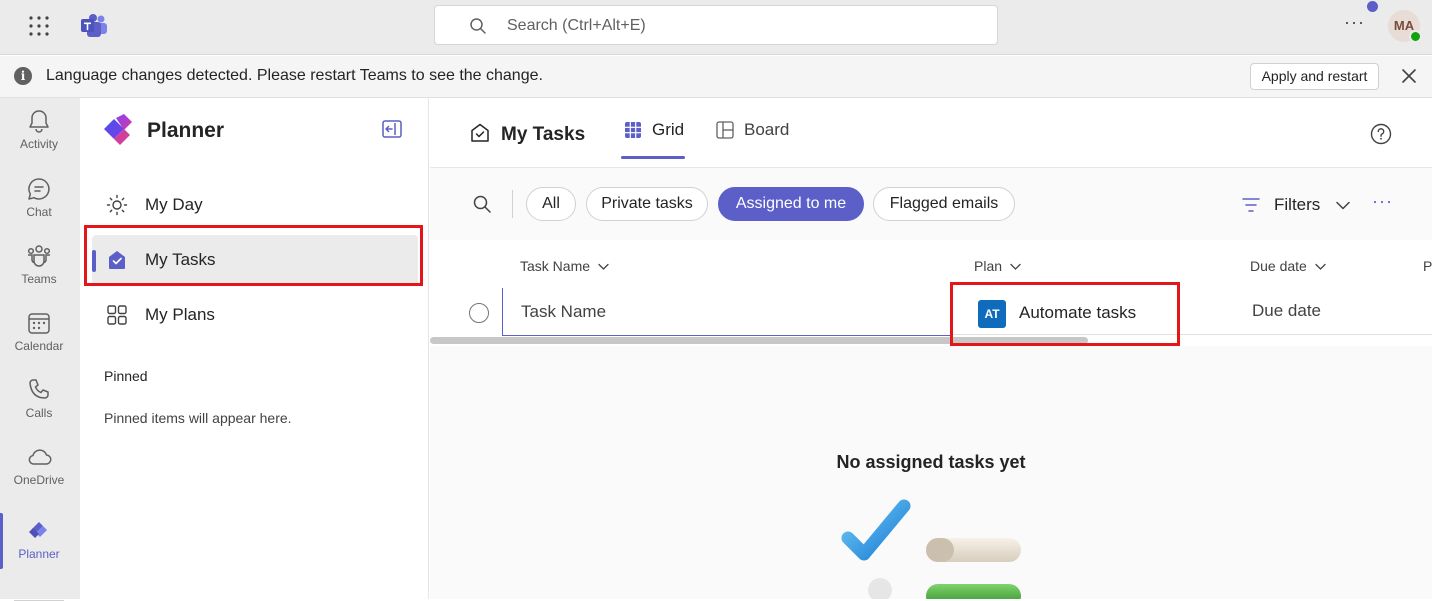 The width and height of the screenshot is (1432, 601). I want to click on presence-available-badge, so click(1415, 36).